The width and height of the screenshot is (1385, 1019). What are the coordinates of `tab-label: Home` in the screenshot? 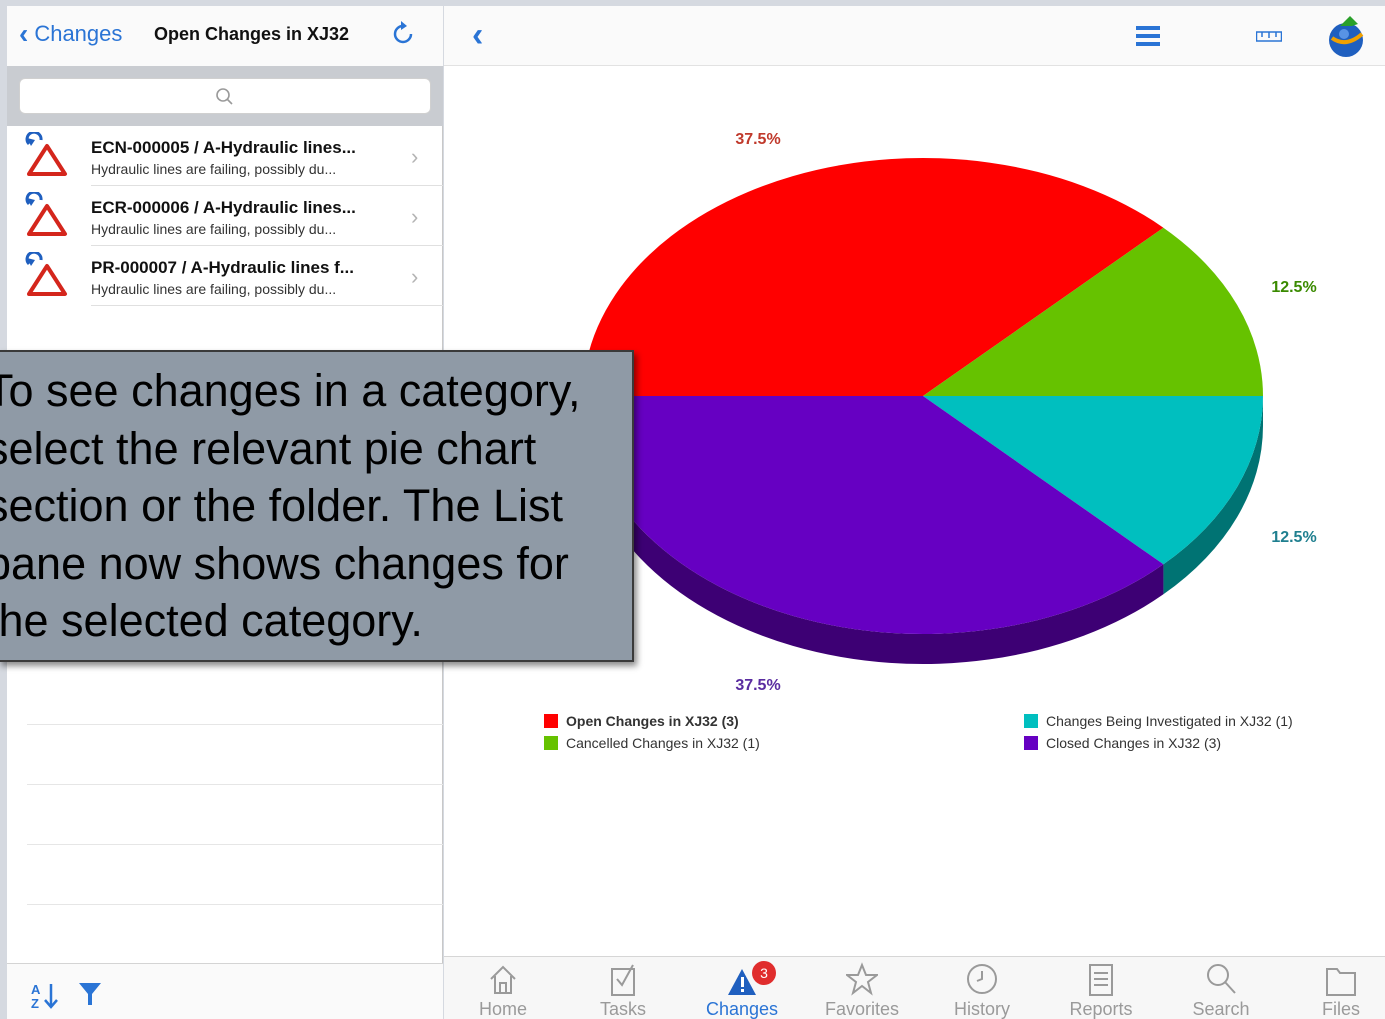 It's located at (502, 1009).